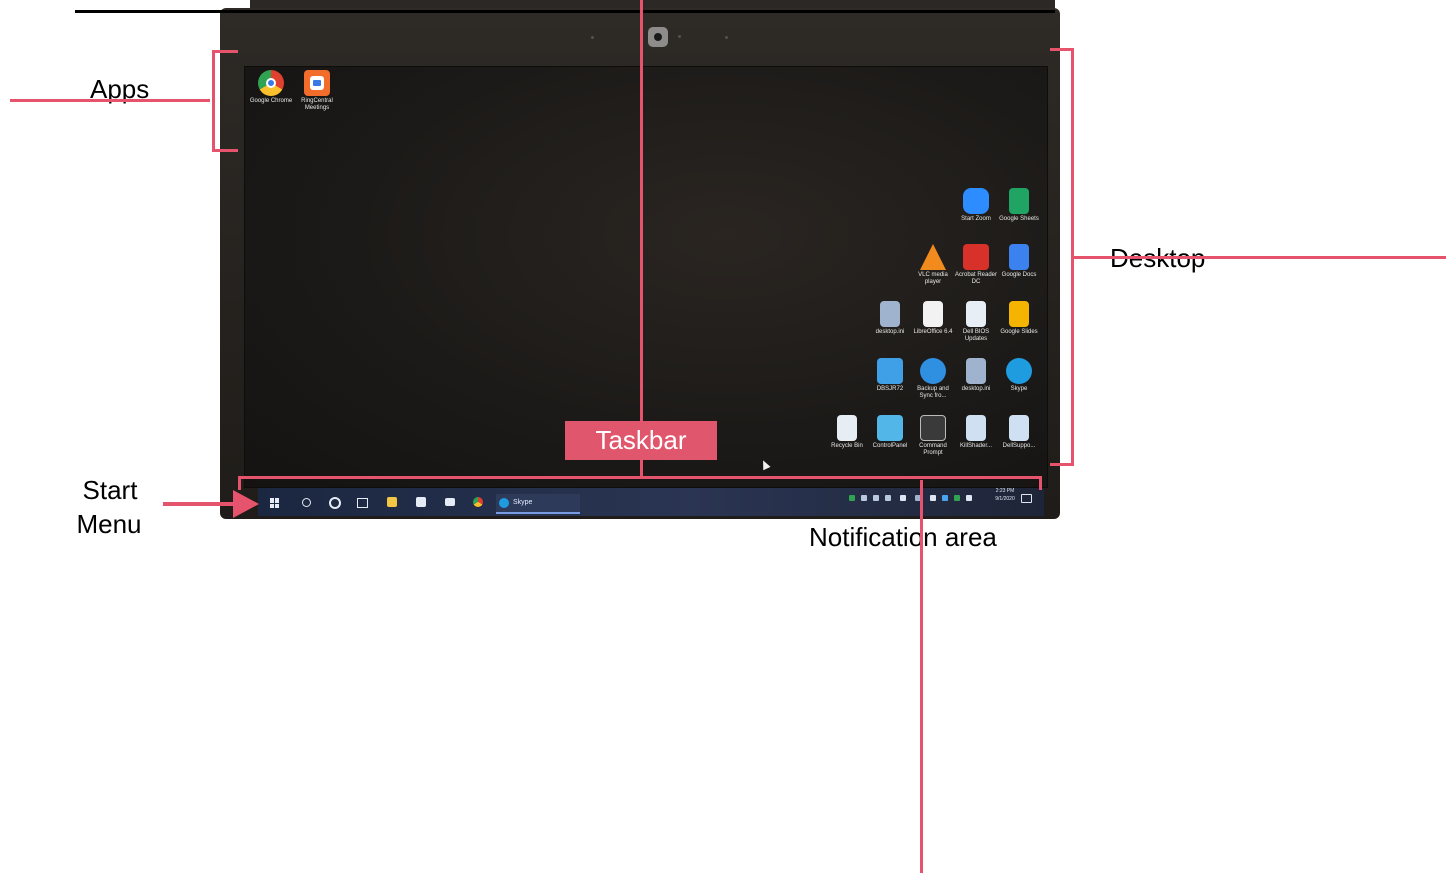 This screenshot has width=1447, height=875. What do you see at coordinates (565, 11) in the screenshot?
I see `top-title-underline` at bounding box center [565, 11].